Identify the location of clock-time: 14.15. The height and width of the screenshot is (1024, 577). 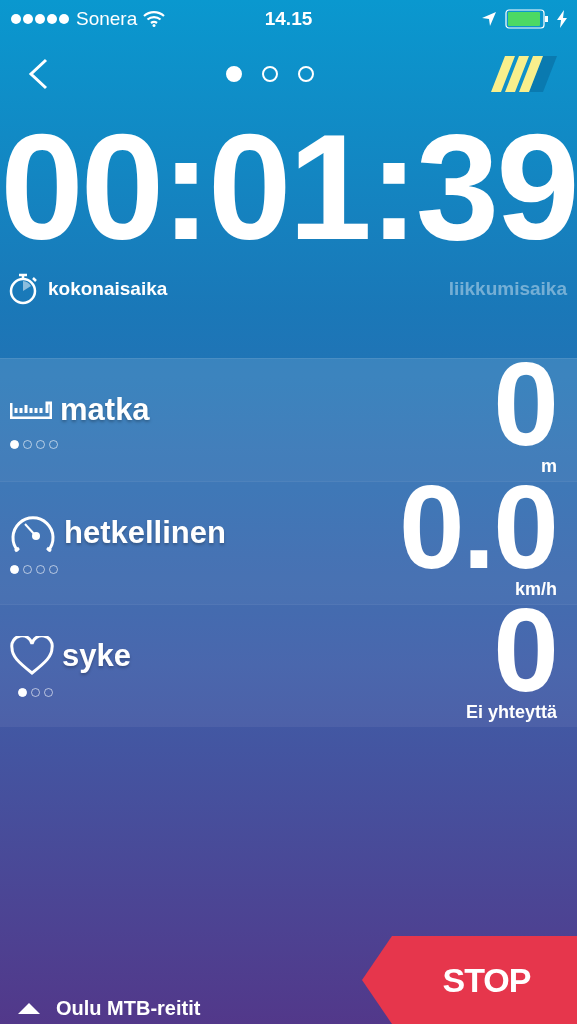
(288, 18).